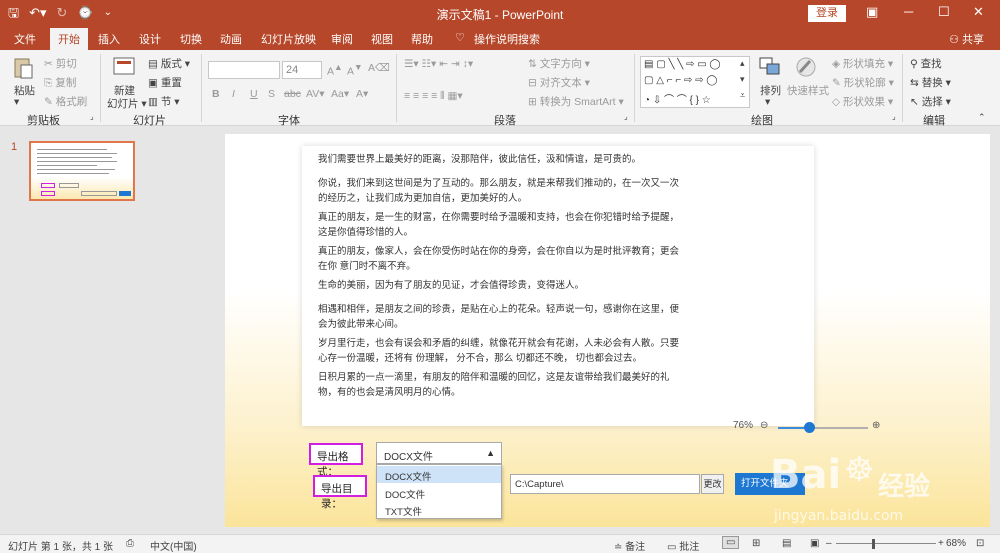 This screenshot has height=553, width=1000. Describe the element at coordinates (500, 15) in the screenshot. I see `window-title: 演示文稿1 - PowerPoint` at that location.